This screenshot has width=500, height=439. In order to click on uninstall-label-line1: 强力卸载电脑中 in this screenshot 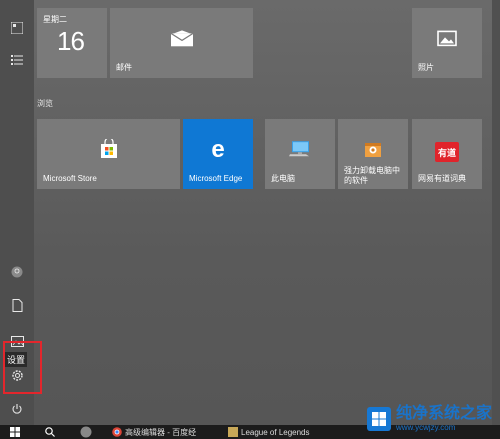, I will do `click(372, 170)`.